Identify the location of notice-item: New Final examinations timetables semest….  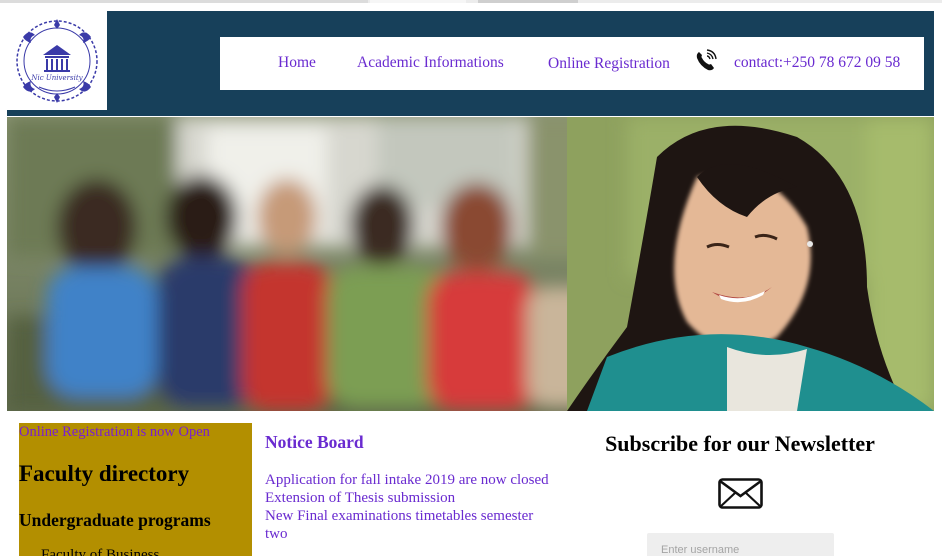
(410, 525).